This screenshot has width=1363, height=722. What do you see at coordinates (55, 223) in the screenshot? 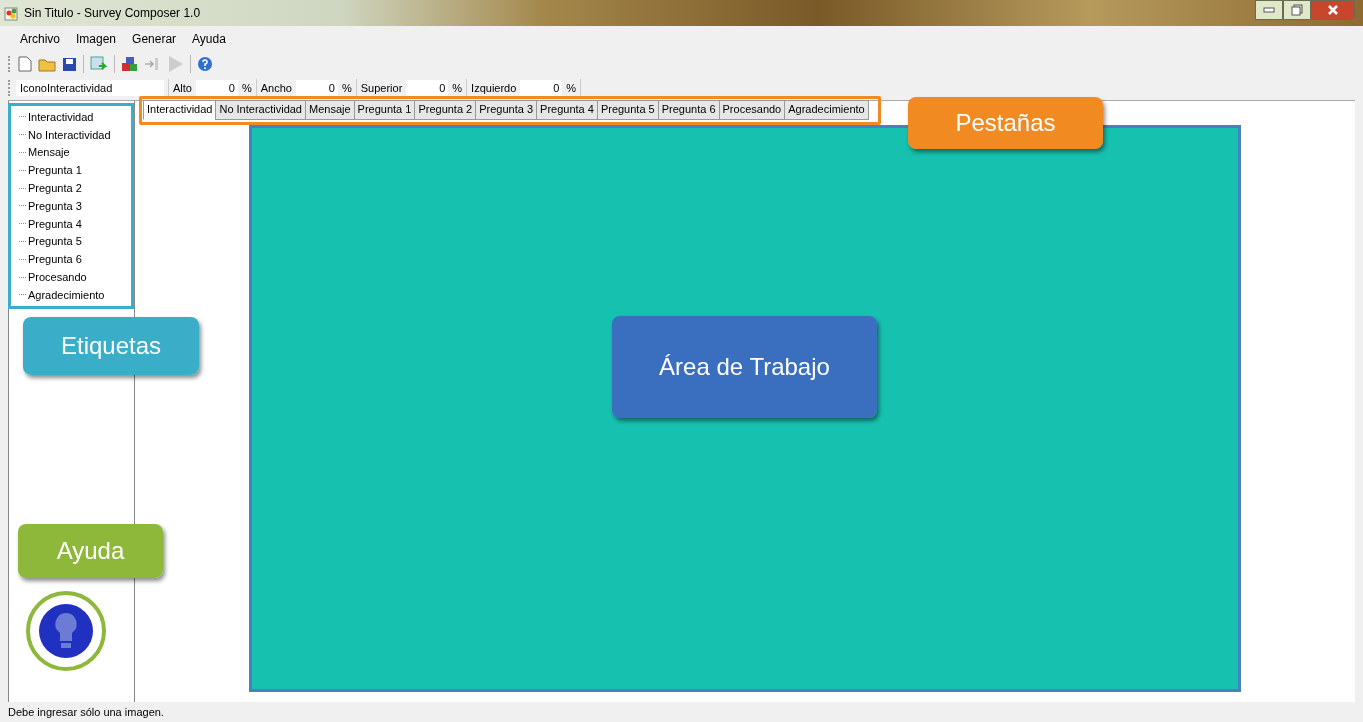
I see `tree-item: Pregunta 4` at bounding box center [55, 223].